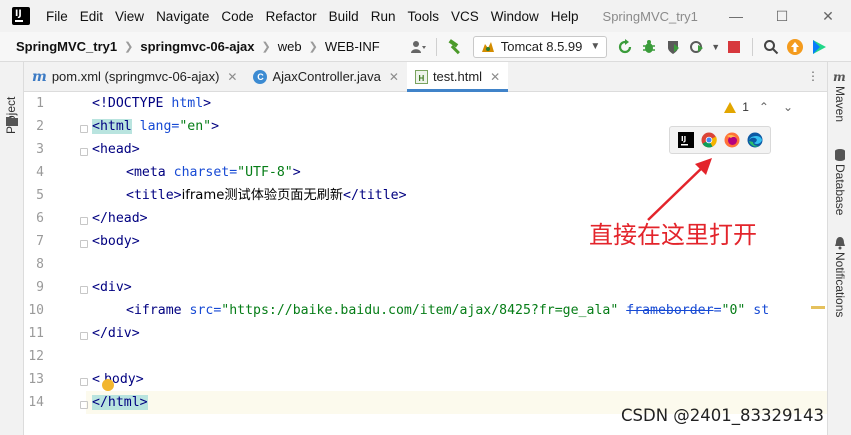  What do you see at coordinates (697, 47) in the screenshot?
I see `profiler-icon` at bounding box center [697, 47].